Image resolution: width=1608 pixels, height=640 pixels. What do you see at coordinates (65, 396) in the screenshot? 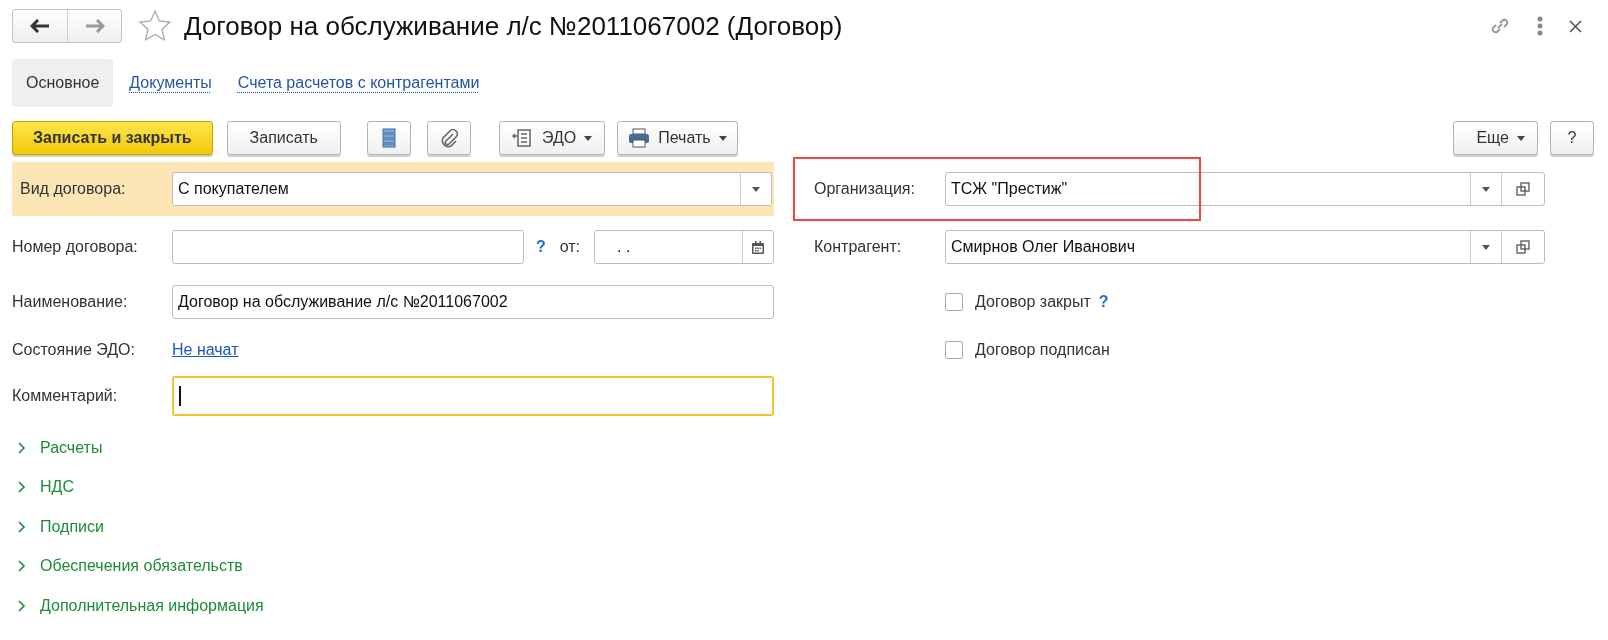
I see `field-label: Комментарий:` at bounding box center [65, 396].